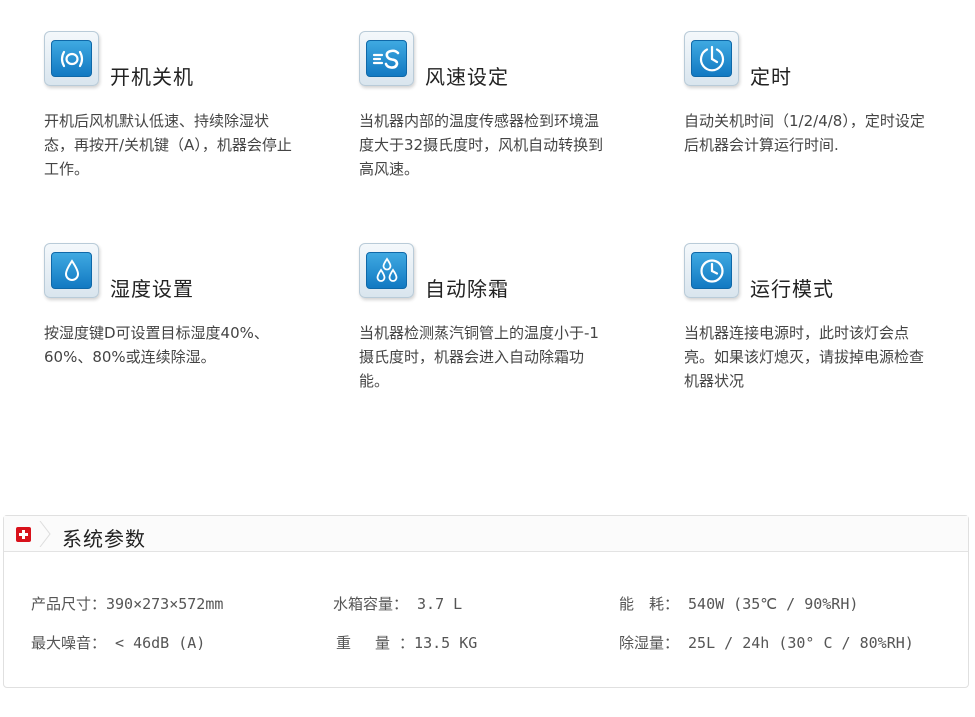  I want to click on chevron-divider-icon, so click(45, 534).